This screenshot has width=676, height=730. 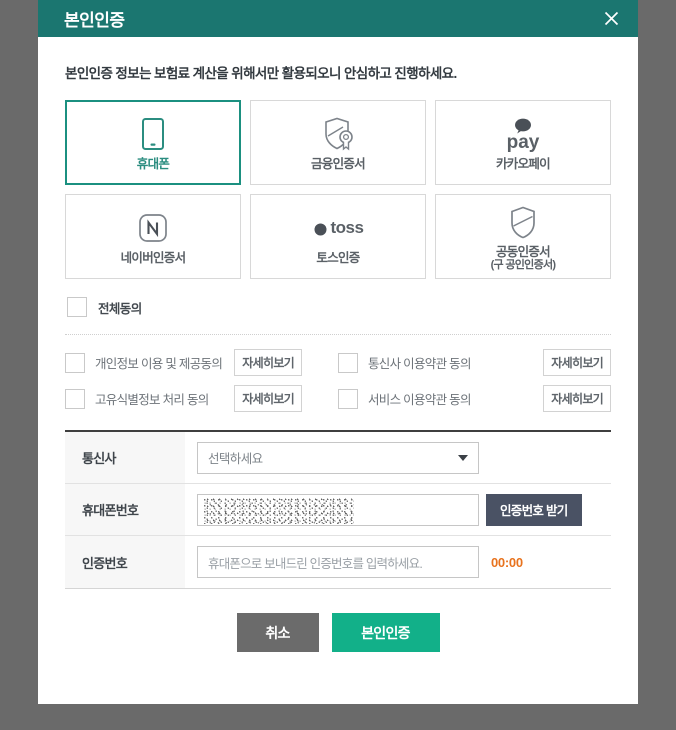 What do you see at coordinates (315, 563) in the screenshot?
I see `auth-code-placeholder: 휴대폰으로 보내드린 인증번호를 입력하세요.` at bounding box center [315, 563].